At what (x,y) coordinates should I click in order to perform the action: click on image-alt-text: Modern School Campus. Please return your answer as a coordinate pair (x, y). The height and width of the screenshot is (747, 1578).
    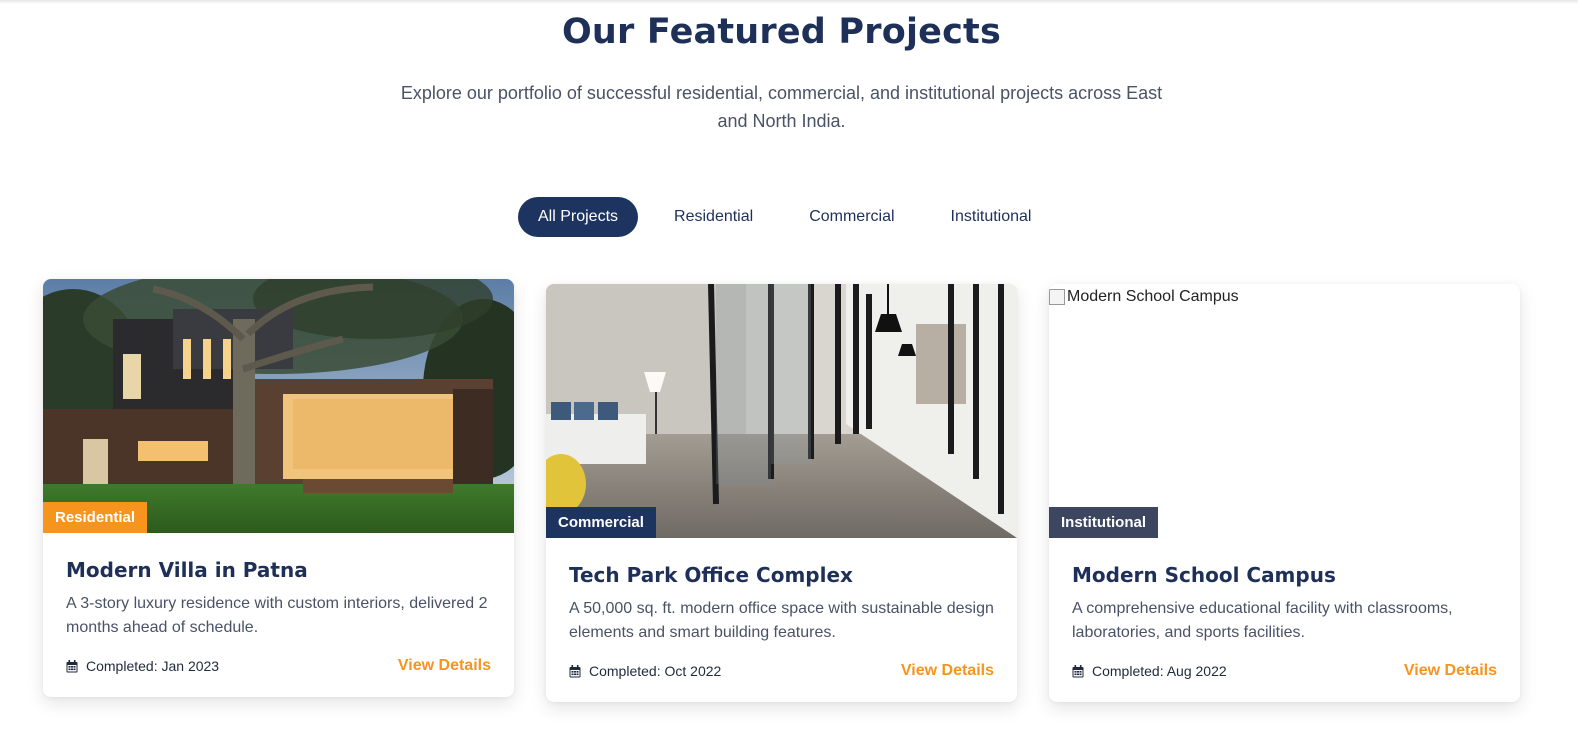
    Looking at the image, I should click on (1153, 296).